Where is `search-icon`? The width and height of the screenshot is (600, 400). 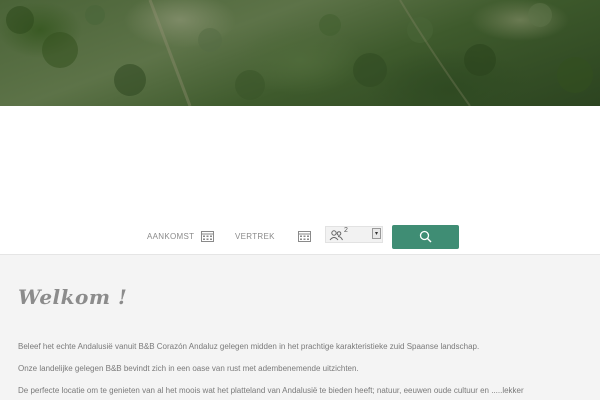
search-icon is located at coordinates (425, 236).